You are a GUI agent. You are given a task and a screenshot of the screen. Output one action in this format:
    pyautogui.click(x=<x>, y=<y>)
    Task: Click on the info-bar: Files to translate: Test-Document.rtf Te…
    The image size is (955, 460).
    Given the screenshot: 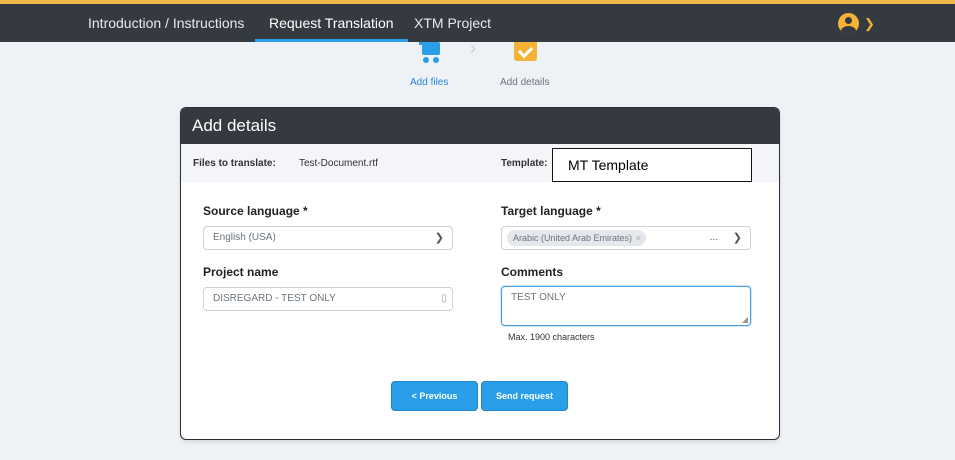 What is the action you would take?
    pyautogui.click(x=480, y=163)
    